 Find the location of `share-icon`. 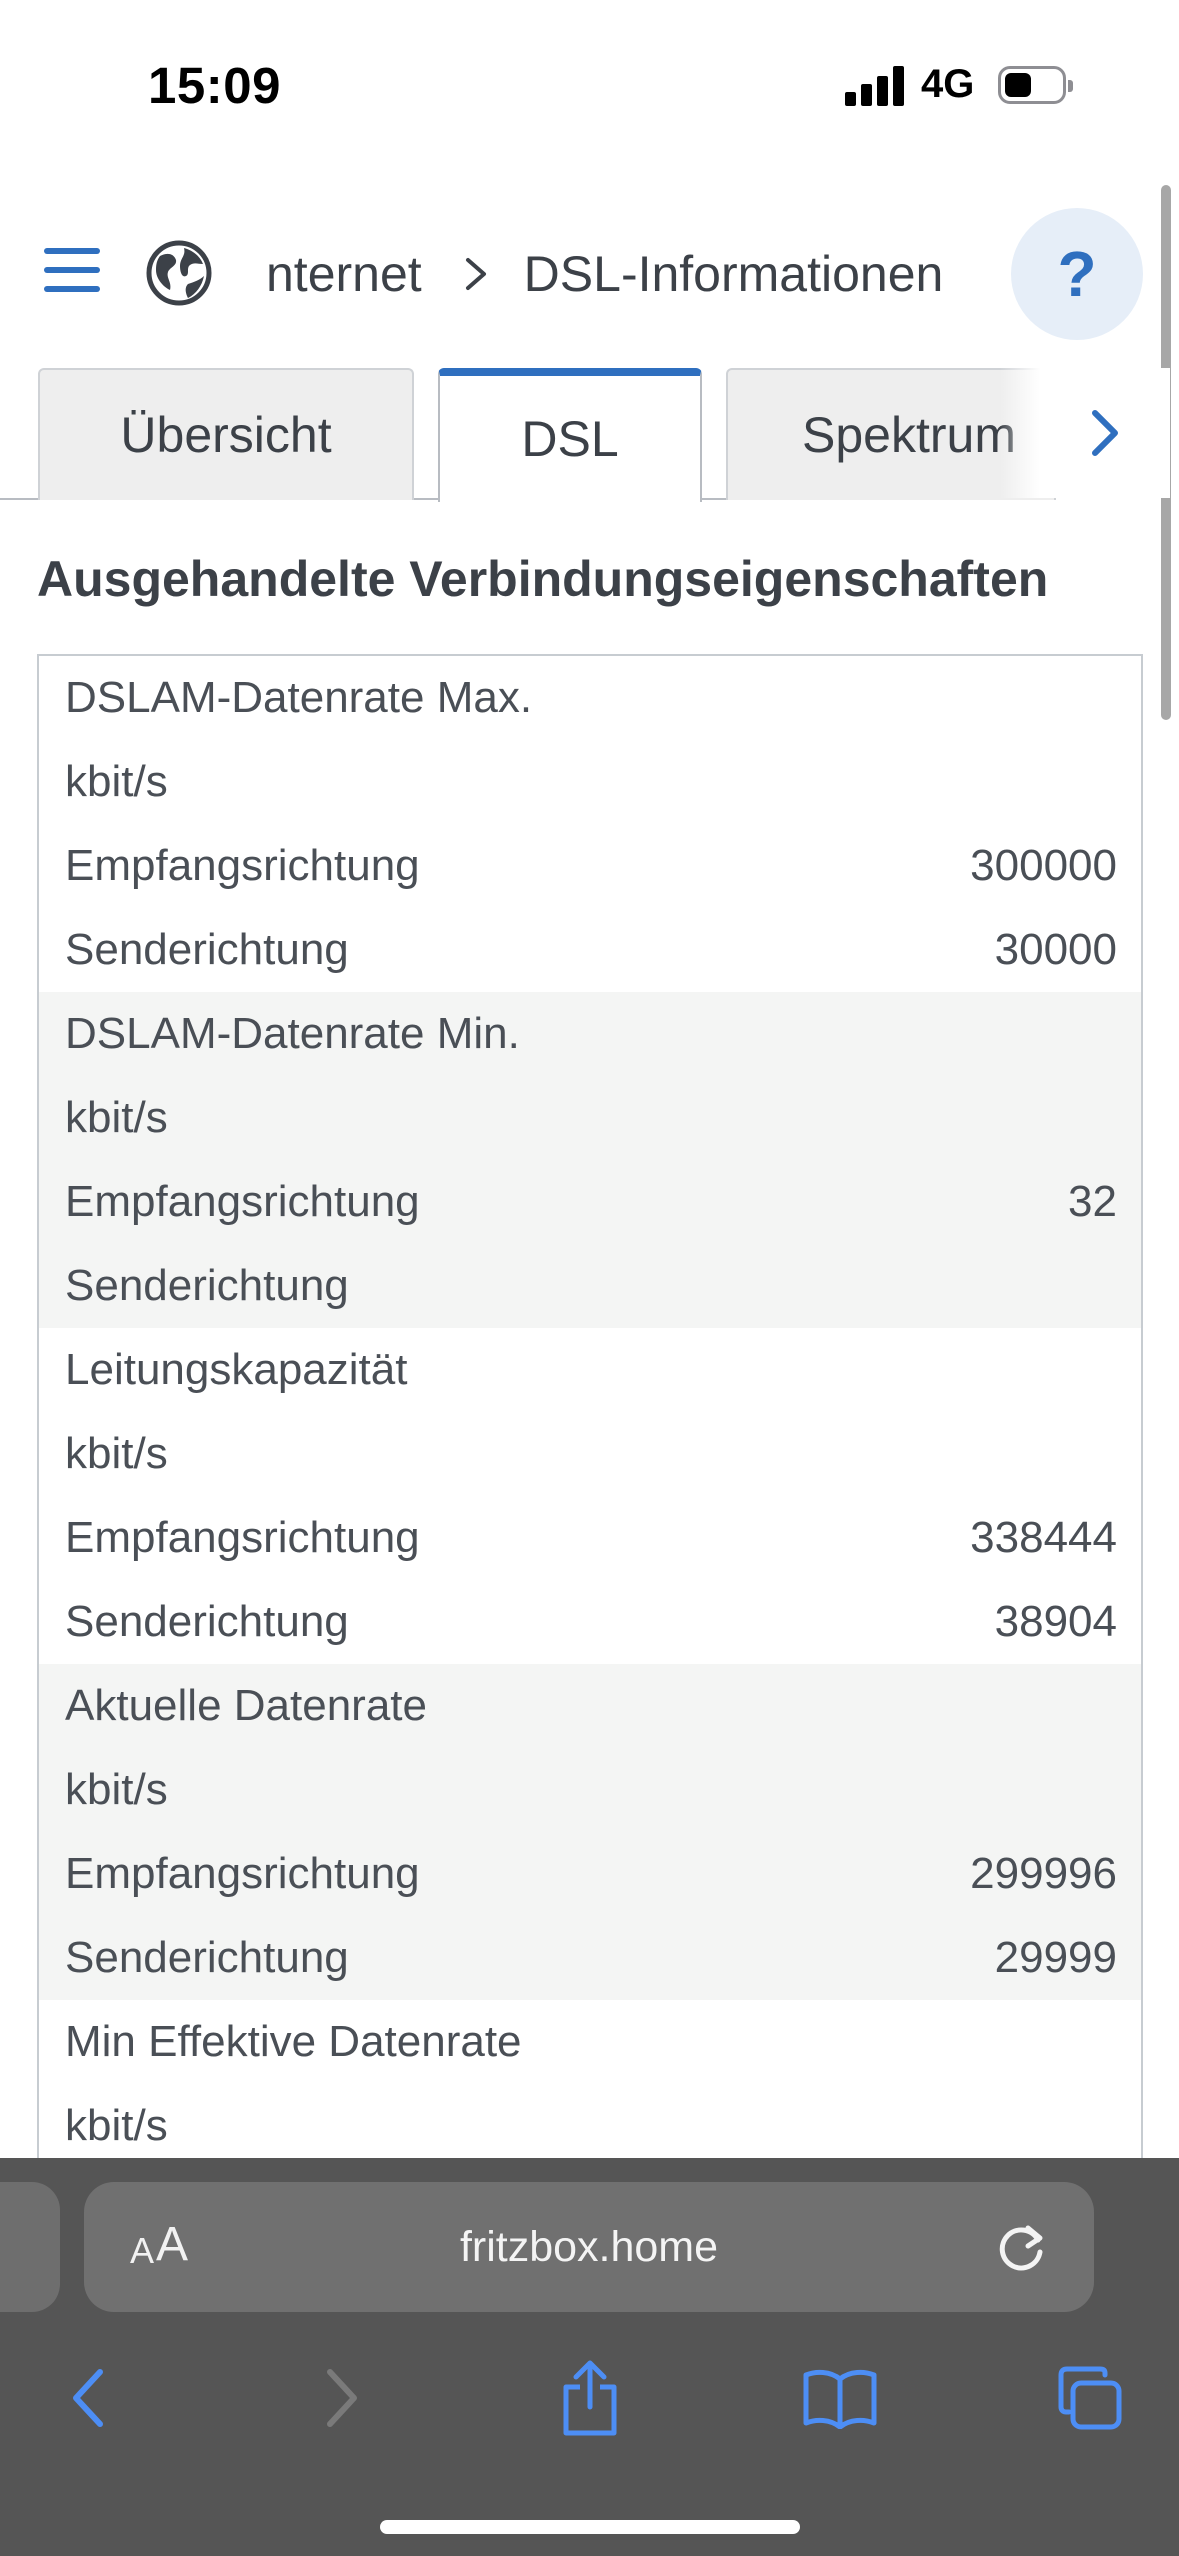

share-icon is located at coordinates (590, 2398).